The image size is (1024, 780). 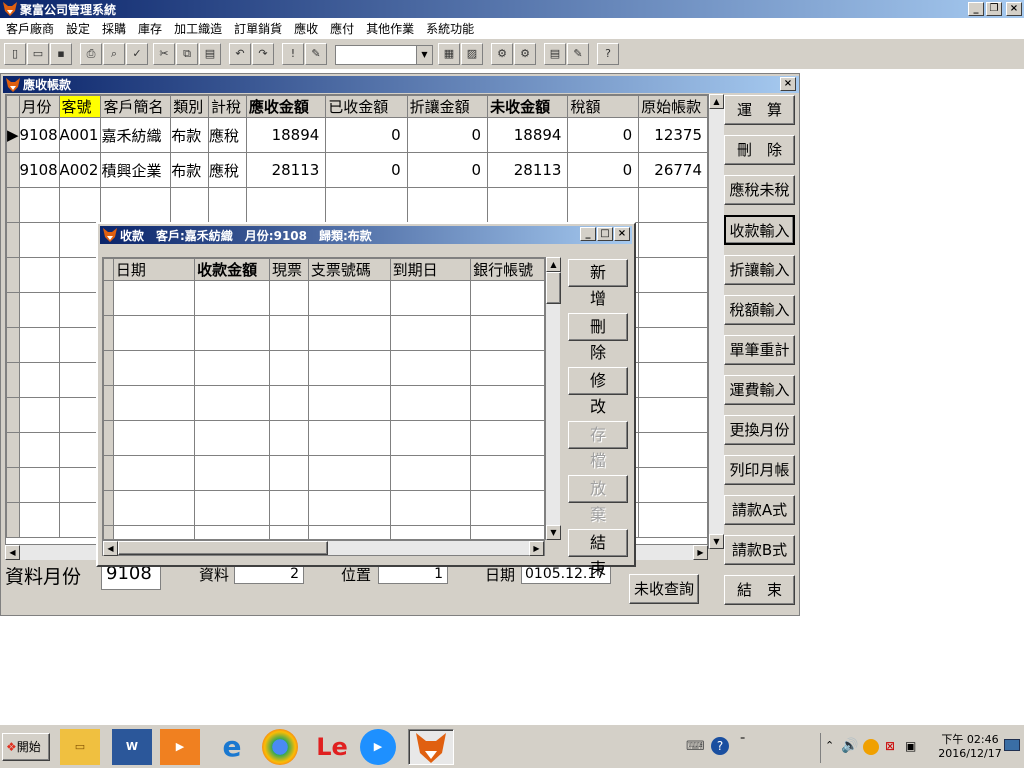 What do you see at coordinates (80, 747) in the screenshot?
I see `file-explorer-icon: ▭` at bounding box center [80, 747].